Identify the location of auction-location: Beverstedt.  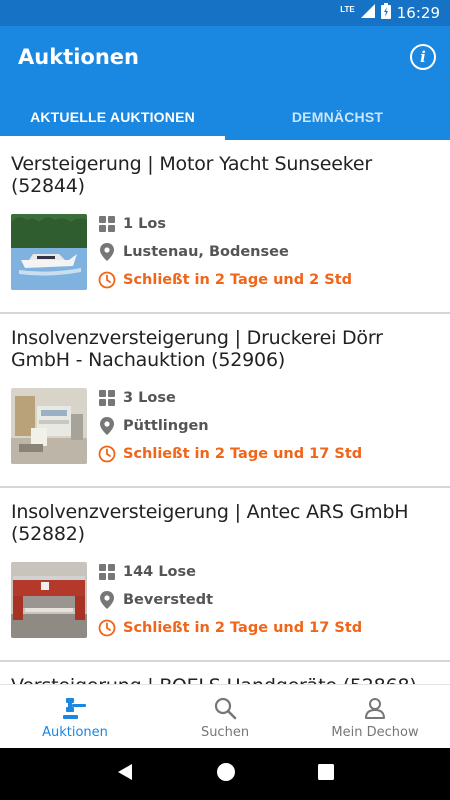
(168, 600).